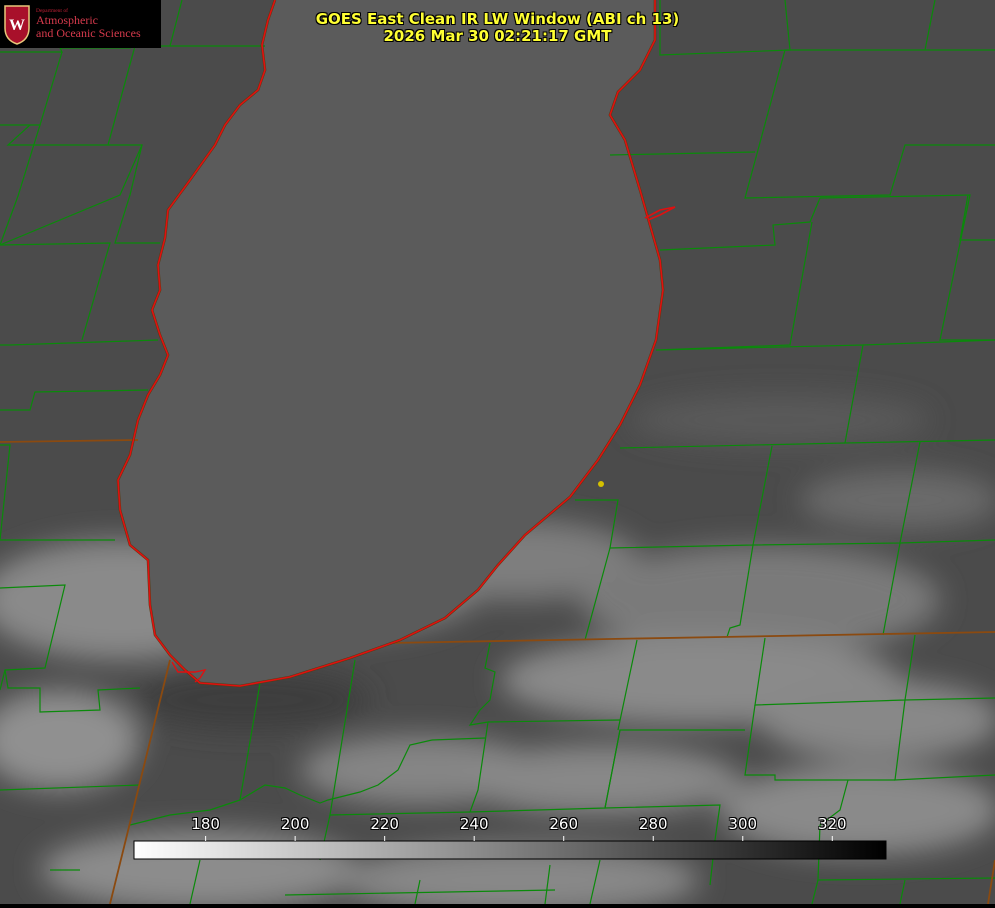  Describe the element at coordinates (653, 824) in the screenshot. I see `colorbar-label-280: 280` at that location.